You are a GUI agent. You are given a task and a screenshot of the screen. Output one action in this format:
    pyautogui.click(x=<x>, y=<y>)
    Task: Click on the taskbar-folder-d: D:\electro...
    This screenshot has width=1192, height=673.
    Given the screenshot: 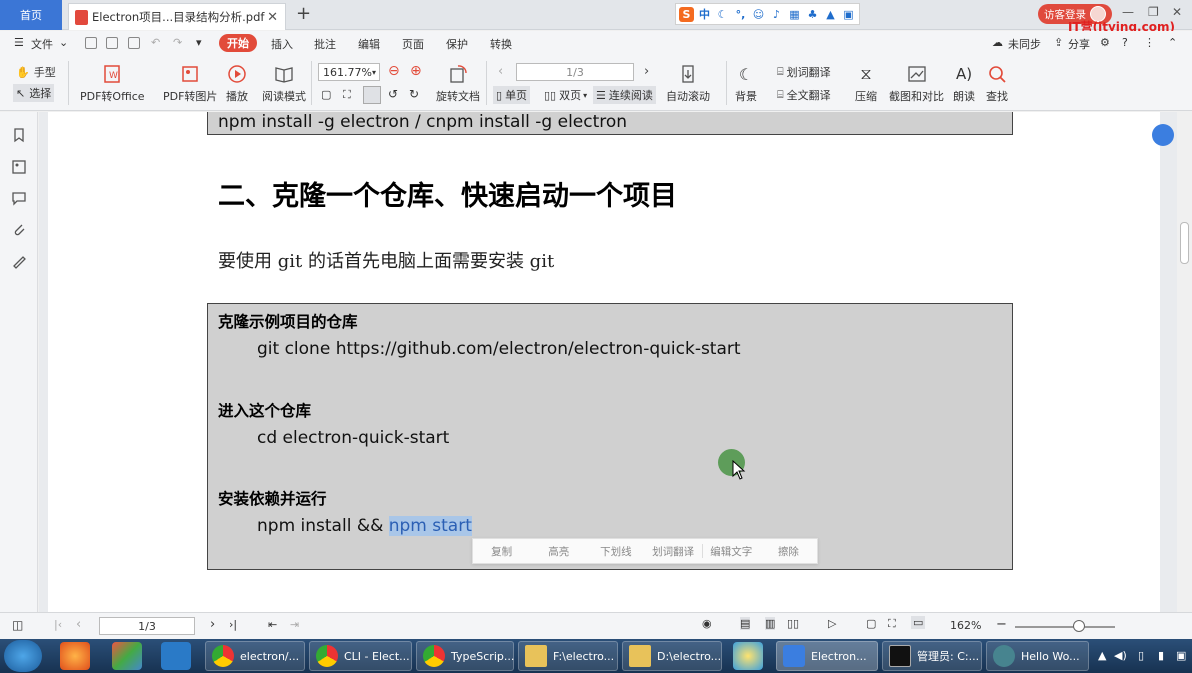 What is the action you would take?
    pyautogui.click(x=672, y=656)
    